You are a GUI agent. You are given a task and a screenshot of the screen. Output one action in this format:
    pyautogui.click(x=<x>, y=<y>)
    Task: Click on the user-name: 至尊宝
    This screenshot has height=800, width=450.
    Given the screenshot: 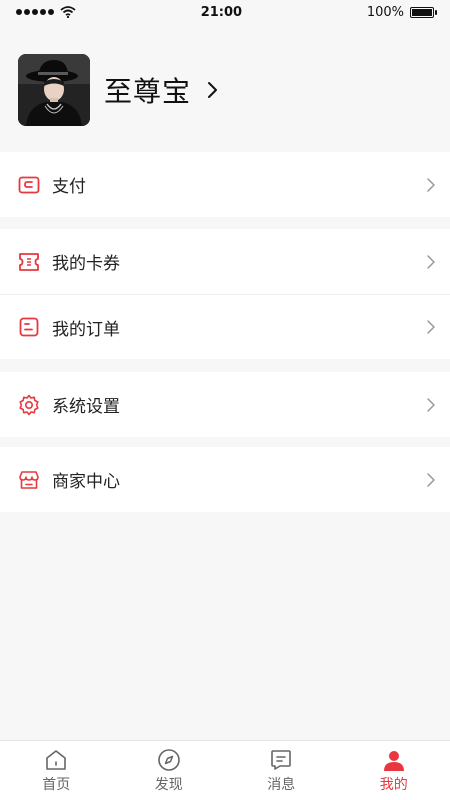 What is the action you would take?
    pyautogui.click(x=147, y=90)
    